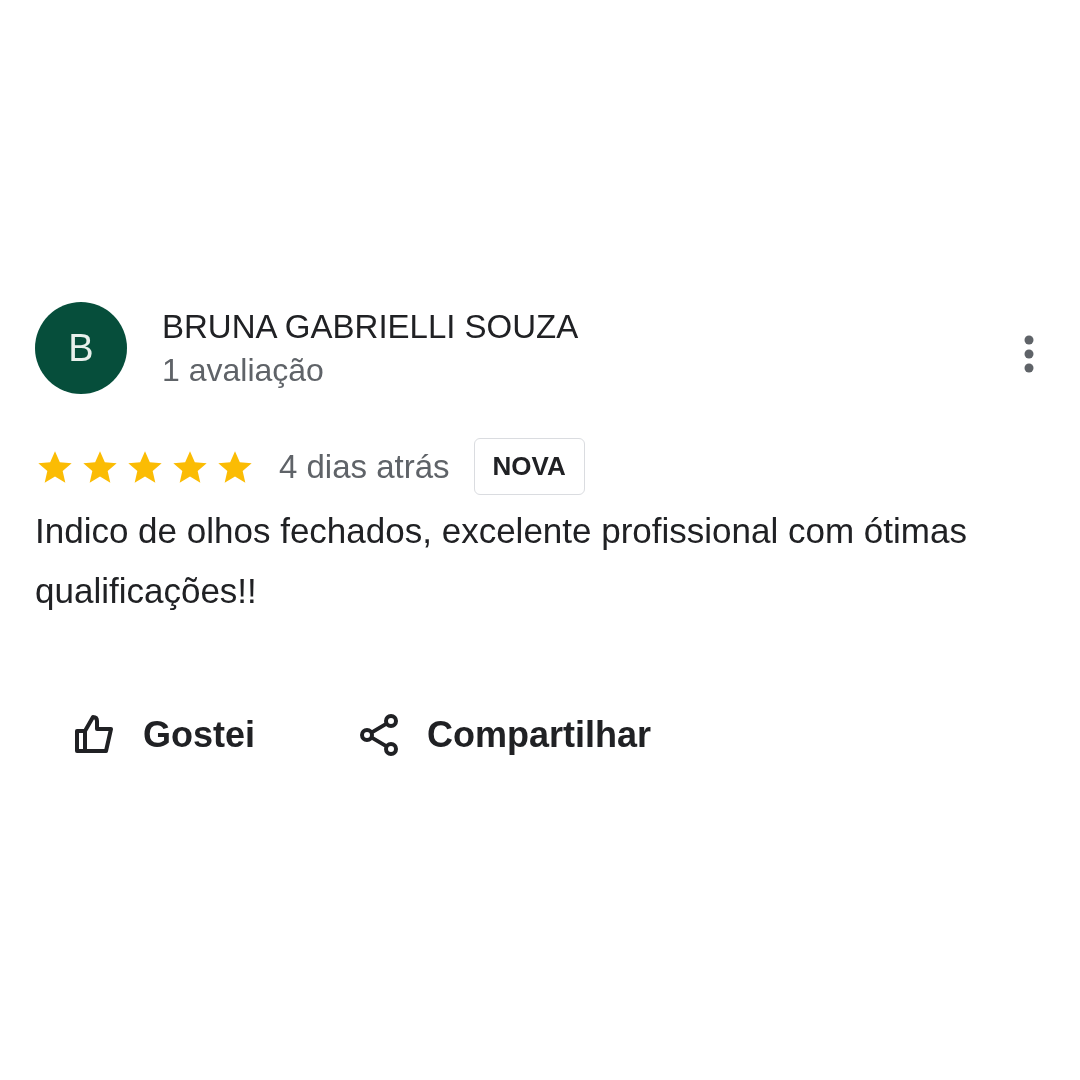  What do you see at coordinates (592, 327) in the screenshot?
I see `author-name: BRUNA GABRIELLI SOUZA` at bounding box center [592, 327].